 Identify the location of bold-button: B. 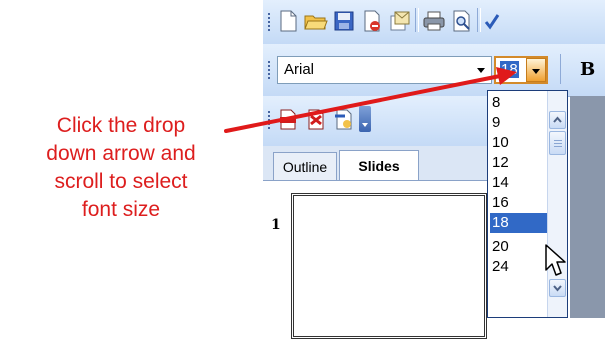
(587, 69).